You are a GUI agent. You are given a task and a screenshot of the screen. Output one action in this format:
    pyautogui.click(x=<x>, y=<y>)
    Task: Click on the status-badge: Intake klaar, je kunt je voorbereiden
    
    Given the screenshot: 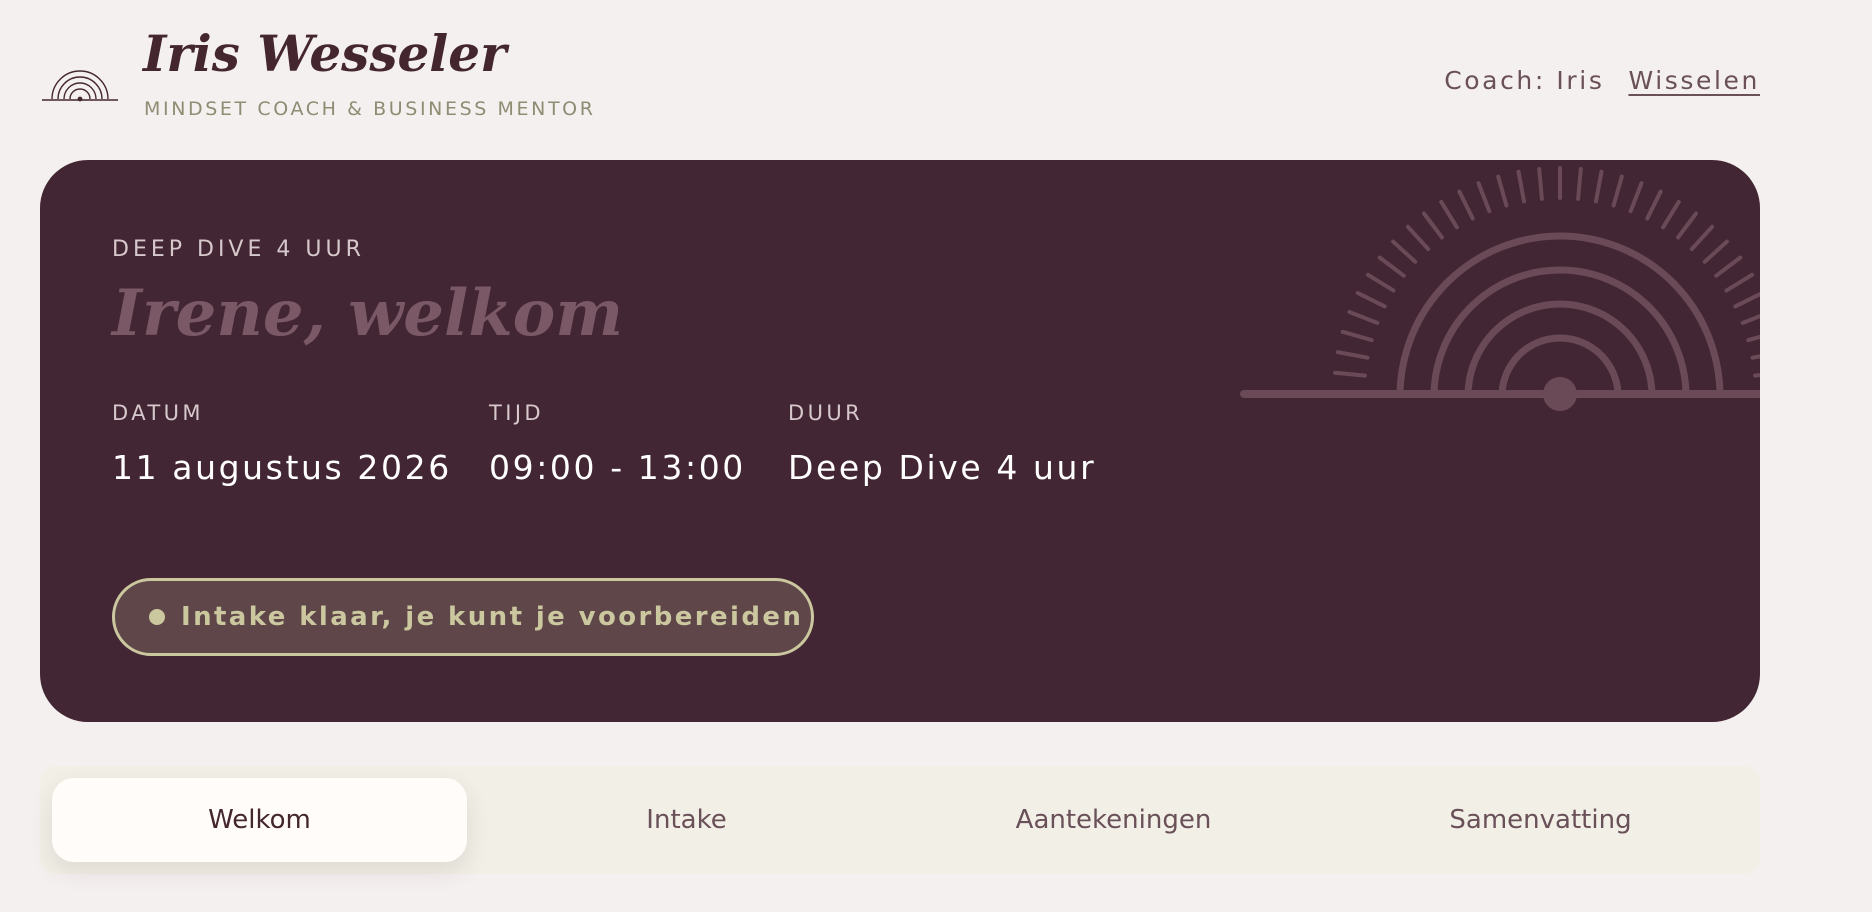 What is the action you would take?
    pyautogui.click(x=463, y=617)
    